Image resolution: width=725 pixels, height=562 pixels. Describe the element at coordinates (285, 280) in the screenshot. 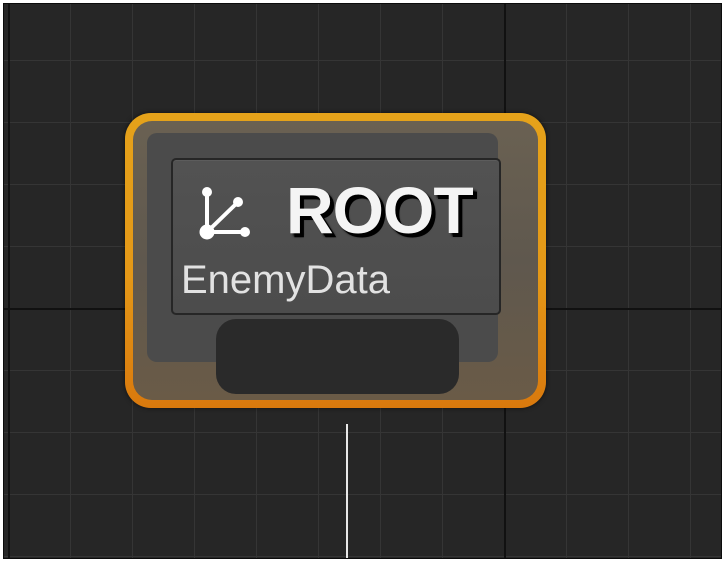

I see `node-subtitle: EnemyData` at that location.